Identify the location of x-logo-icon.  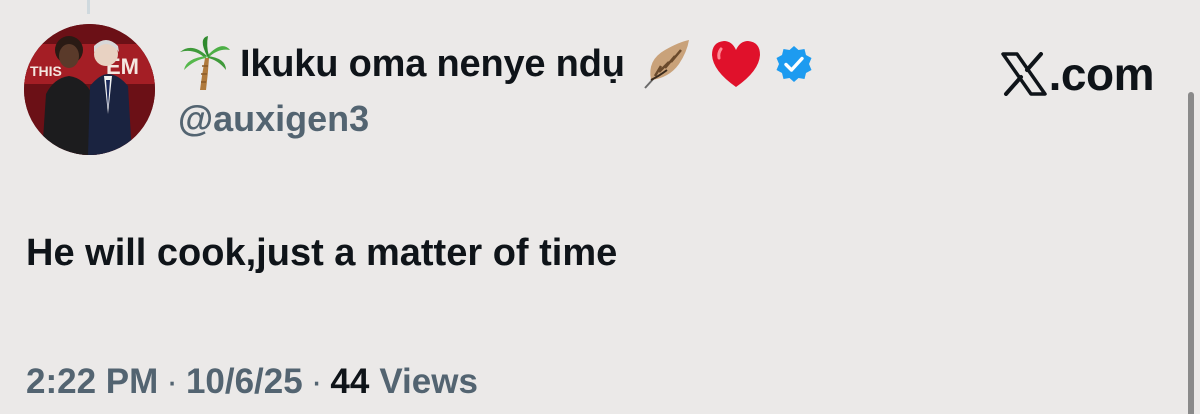
(1023, 74).